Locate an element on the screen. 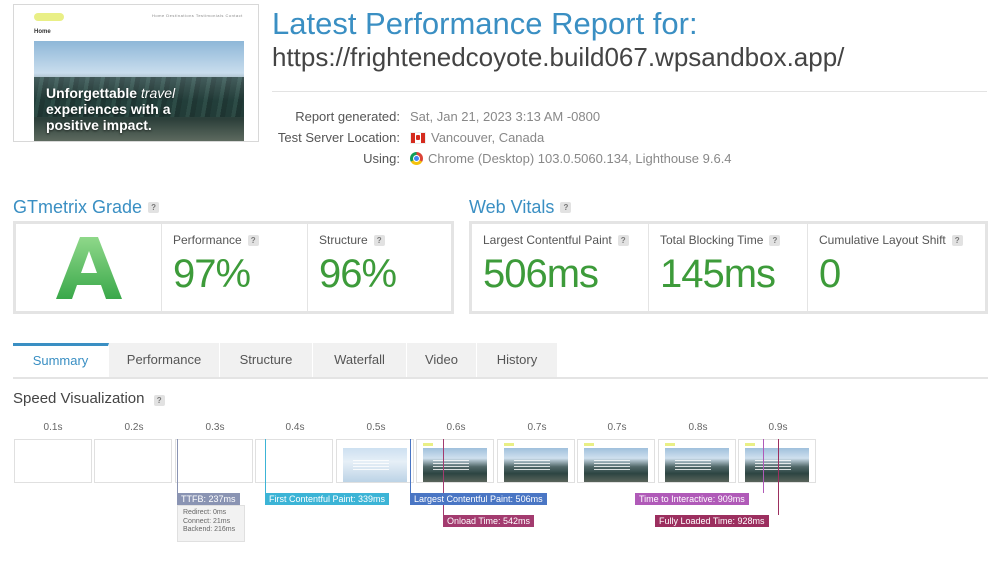 The image size is (997, 578). redirect-time: Redirect: 0ms is located at coordinates (205, 512).